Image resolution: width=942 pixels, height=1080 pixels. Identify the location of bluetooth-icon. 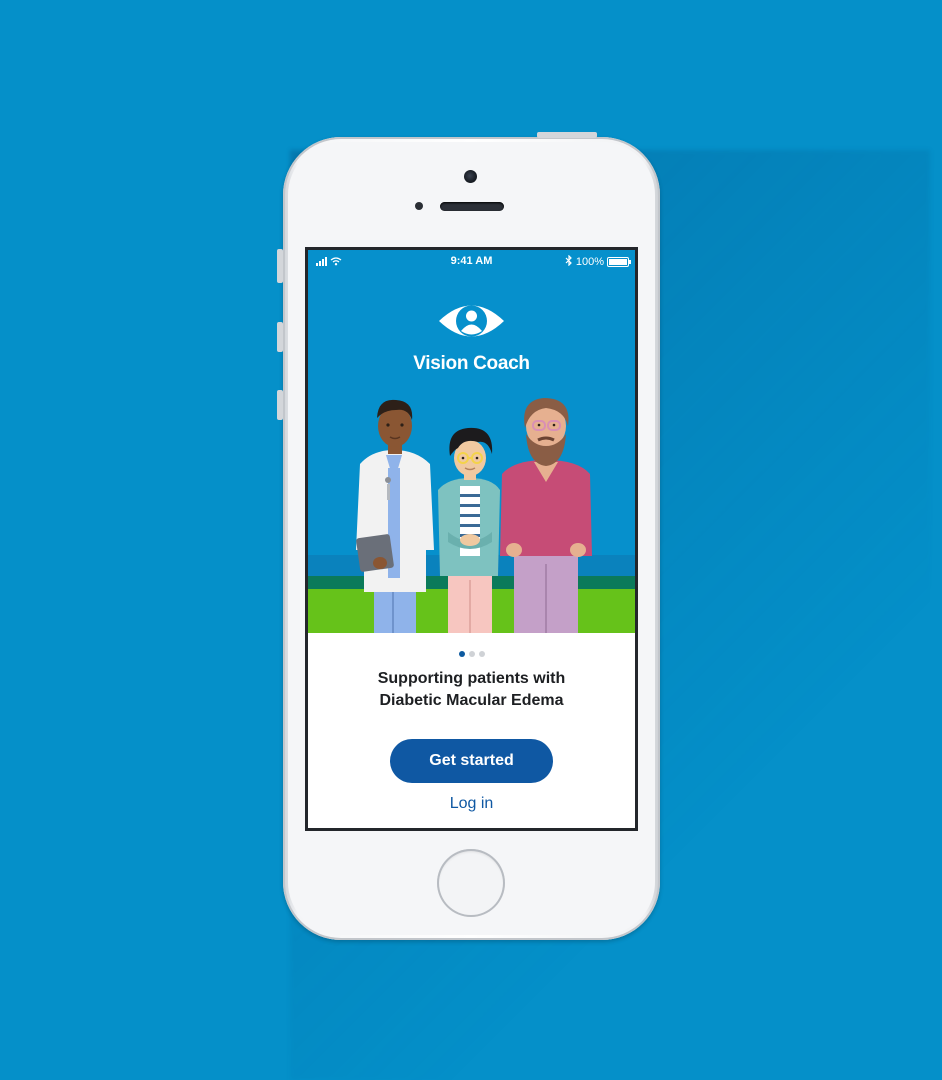
(569, 261).